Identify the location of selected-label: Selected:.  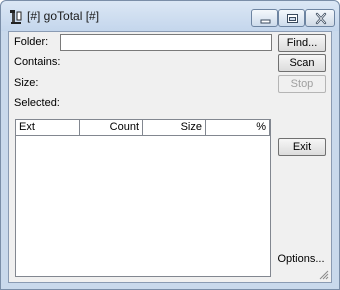
(37, 103).